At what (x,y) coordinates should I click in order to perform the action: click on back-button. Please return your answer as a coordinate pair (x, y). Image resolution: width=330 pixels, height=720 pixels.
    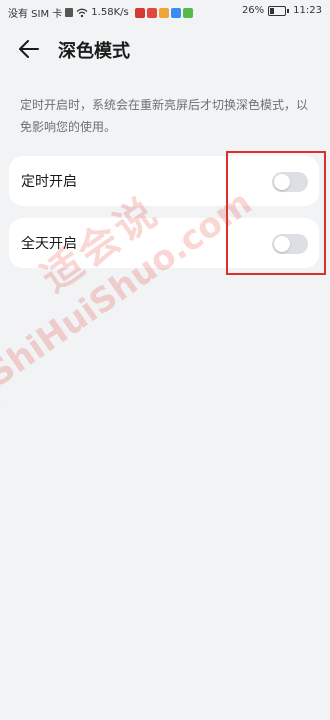
    Looking at the image, I should click on (29, 49).